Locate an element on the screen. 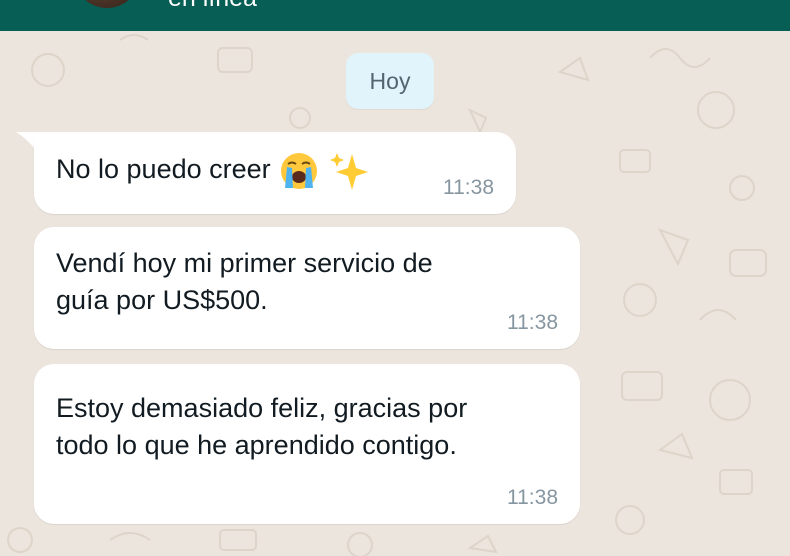 The image size is (790, 556). date-divider: Hoy is located at coordinates (390, 81).